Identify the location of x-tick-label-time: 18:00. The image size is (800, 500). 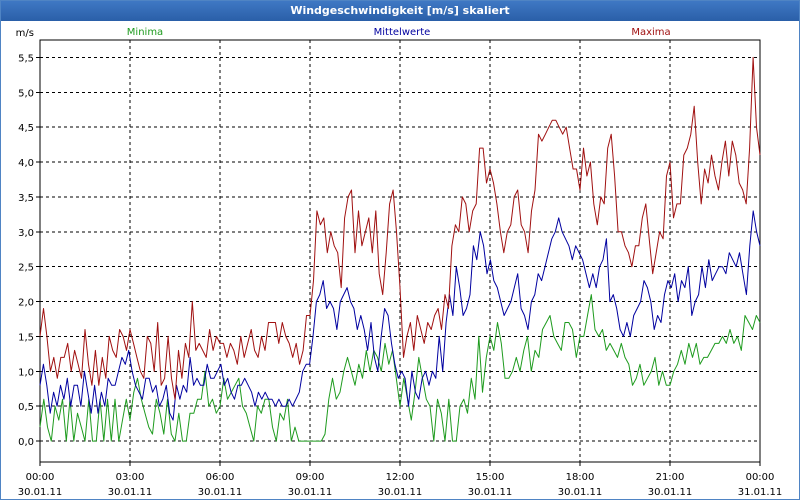
(580, 477).